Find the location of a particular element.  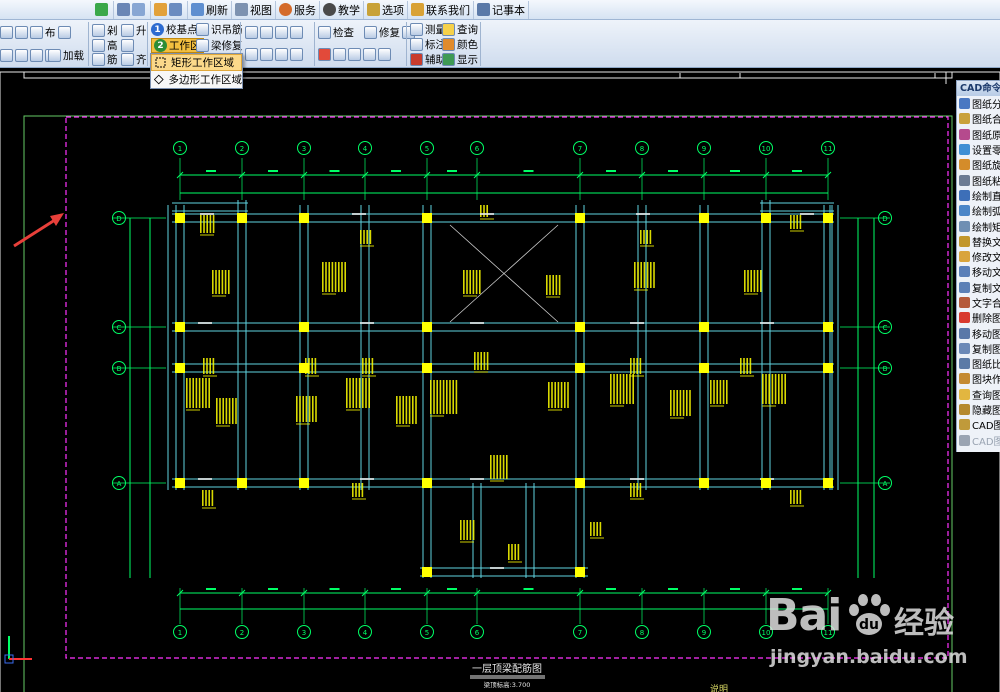

menu-options-button: 选项 is located at coordinates (386, 9).